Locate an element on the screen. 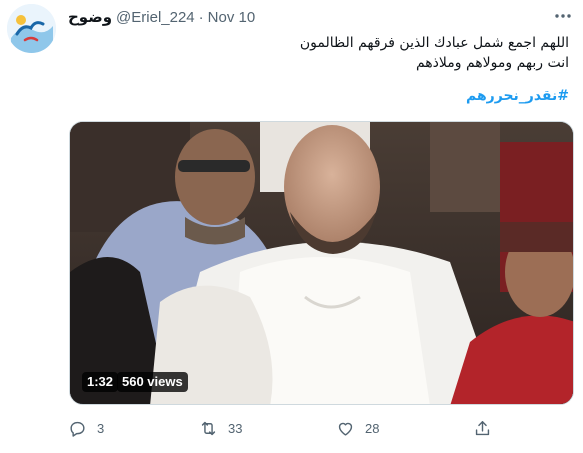  hashtag-link: #نقدر_نحررهم is located at coordinates (517, 96).